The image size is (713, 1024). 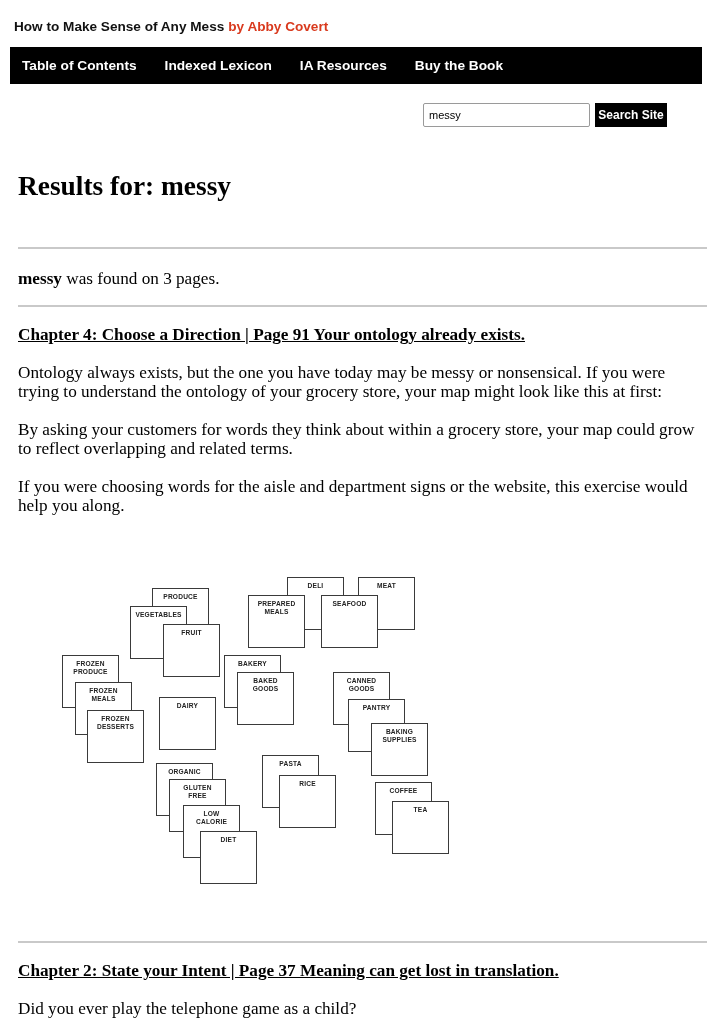 I want to click on nav-link: Indexed Lexicon, so click(x=218, y=65).